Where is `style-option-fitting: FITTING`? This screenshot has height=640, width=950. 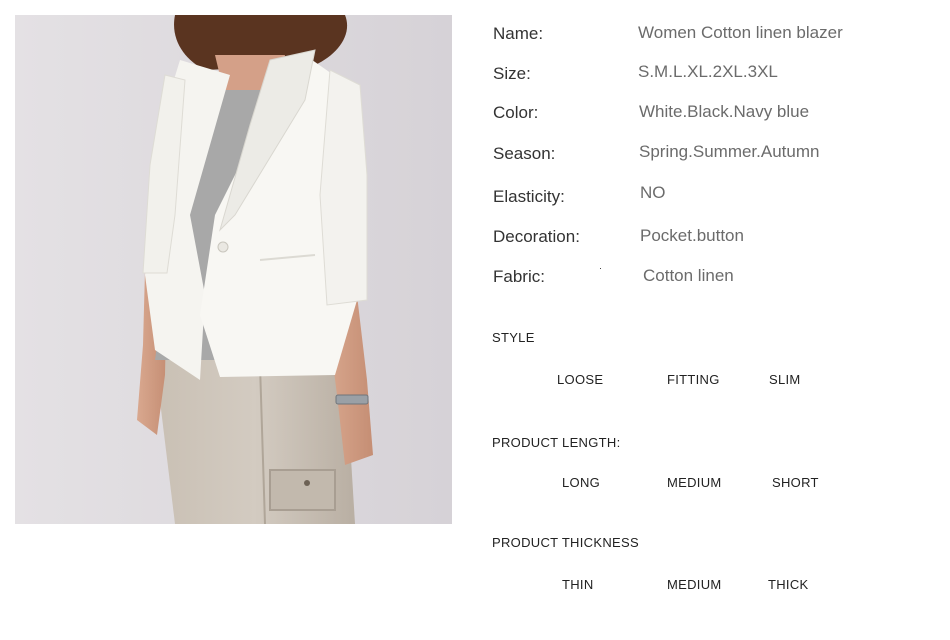 style-option-fitting: FITTING is located at coordinates (693, 379).